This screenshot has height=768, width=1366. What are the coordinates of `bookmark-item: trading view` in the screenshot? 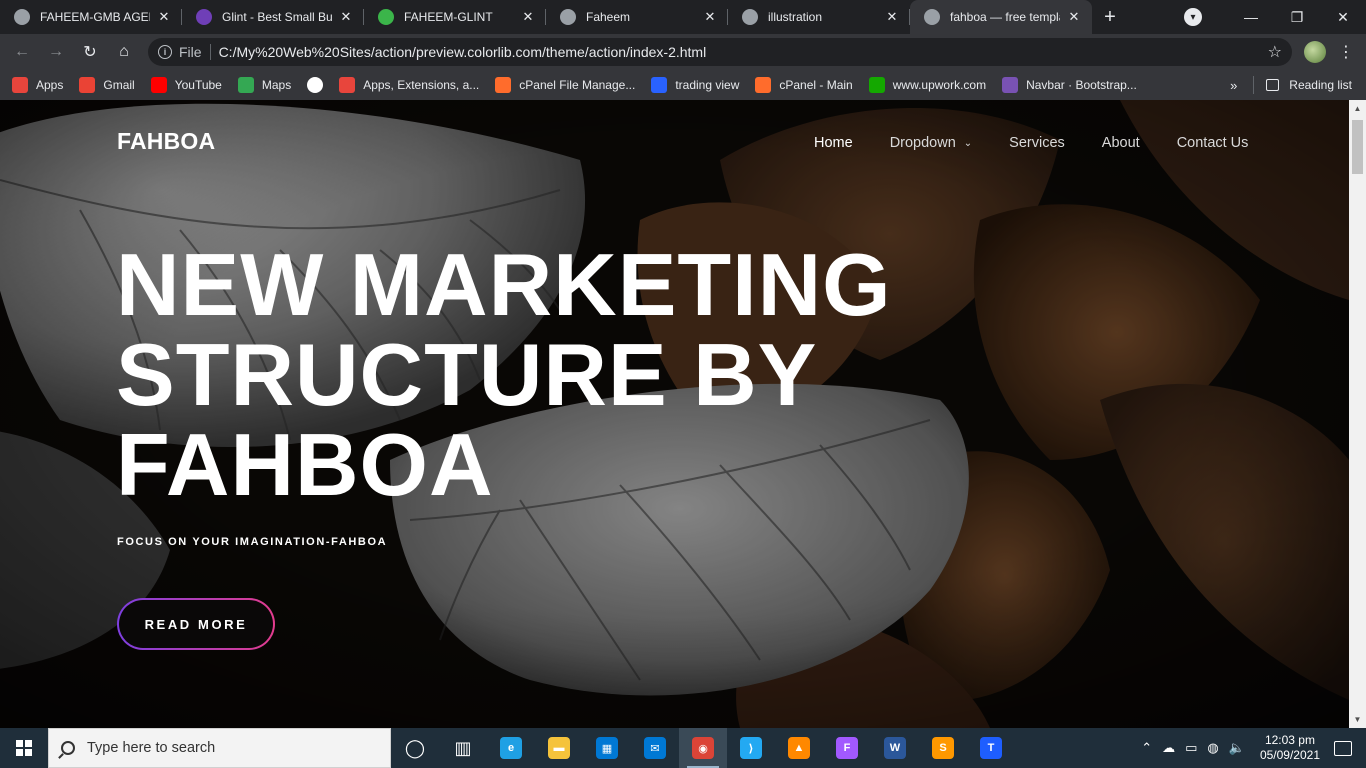 It's located at (695, 85).